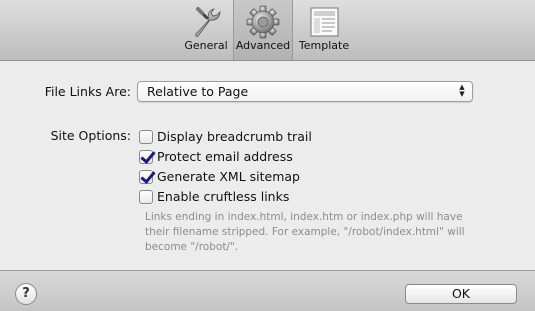 This screenshot has height=311, width=535. I want to click on checkbox-cruftless-links, so click(146, 196).